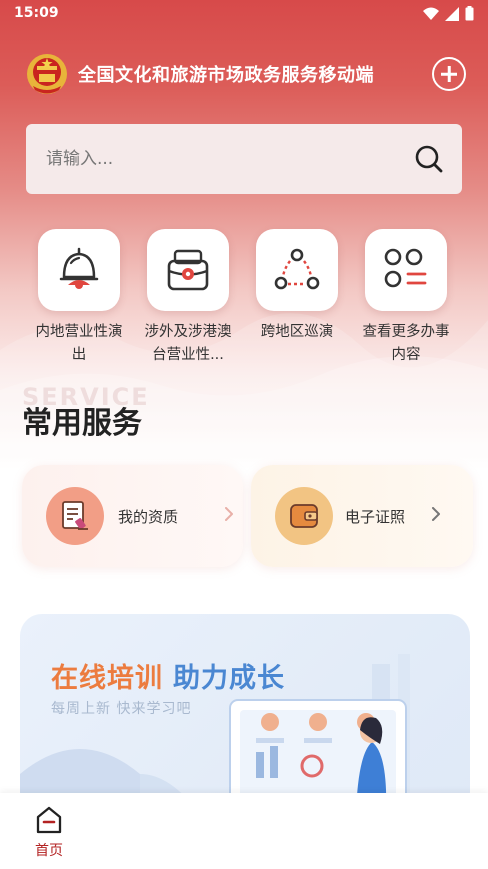 The image size is (488, 869). I want to click on service-card-label: 电子证照, so click(375, 517).